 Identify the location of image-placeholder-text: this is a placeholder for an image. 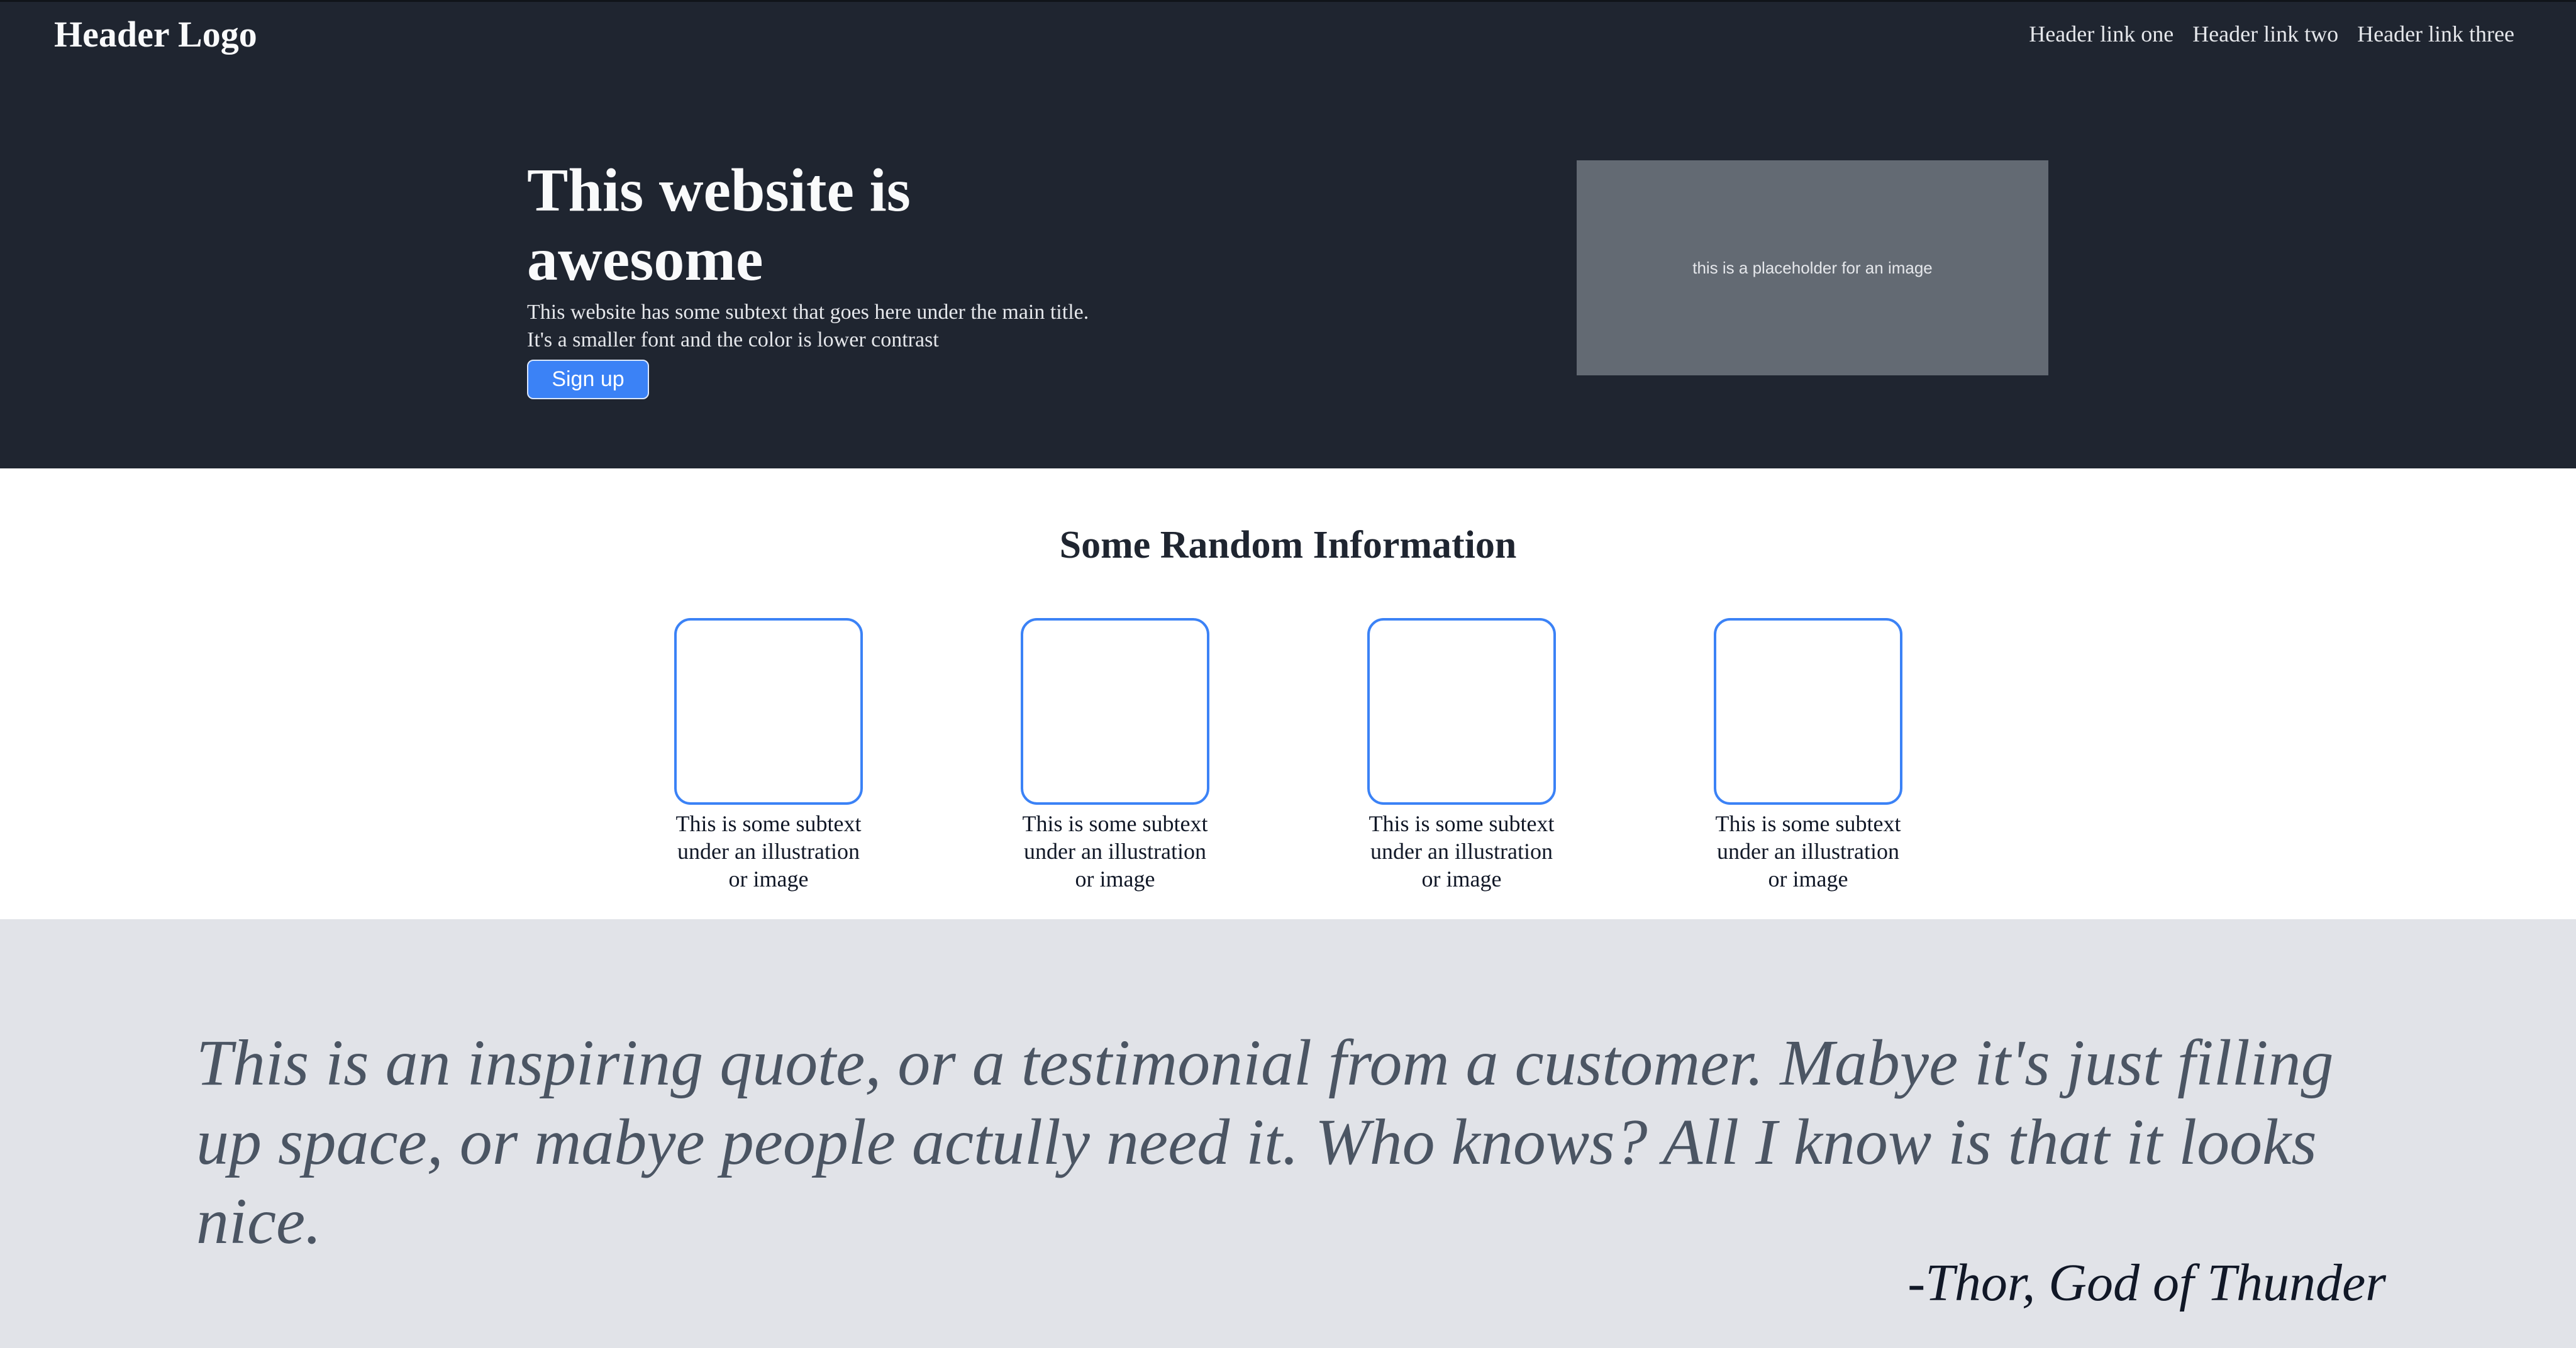
(1812, 267).